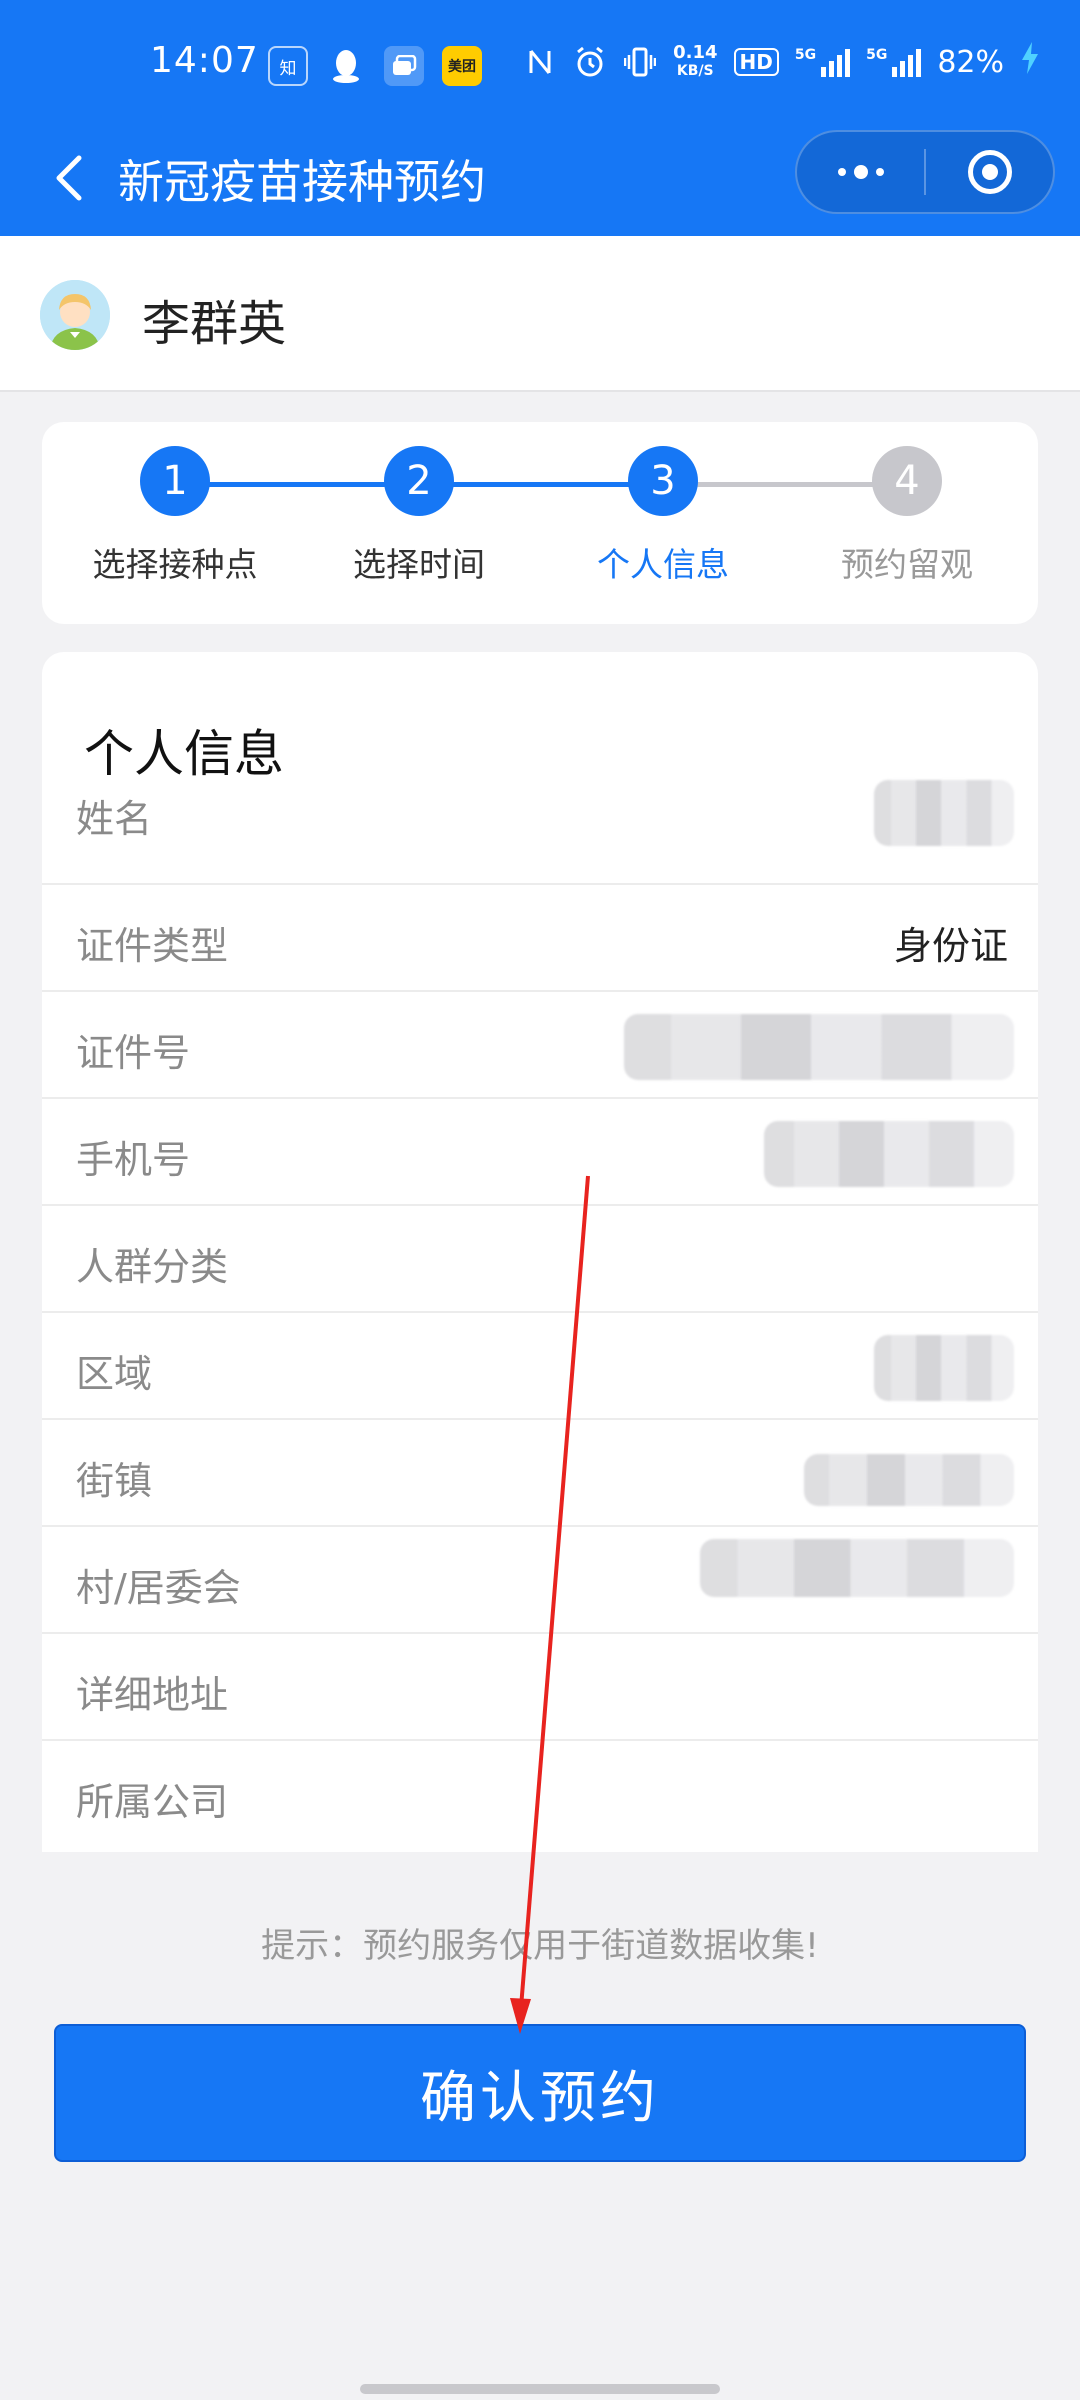 This screenshot has width=1080, height=2400. What do you see at coordinates (540, 1259) in the screenshot?
I see `row-population-category: 人群分类` at bounding box center [540, 1259].